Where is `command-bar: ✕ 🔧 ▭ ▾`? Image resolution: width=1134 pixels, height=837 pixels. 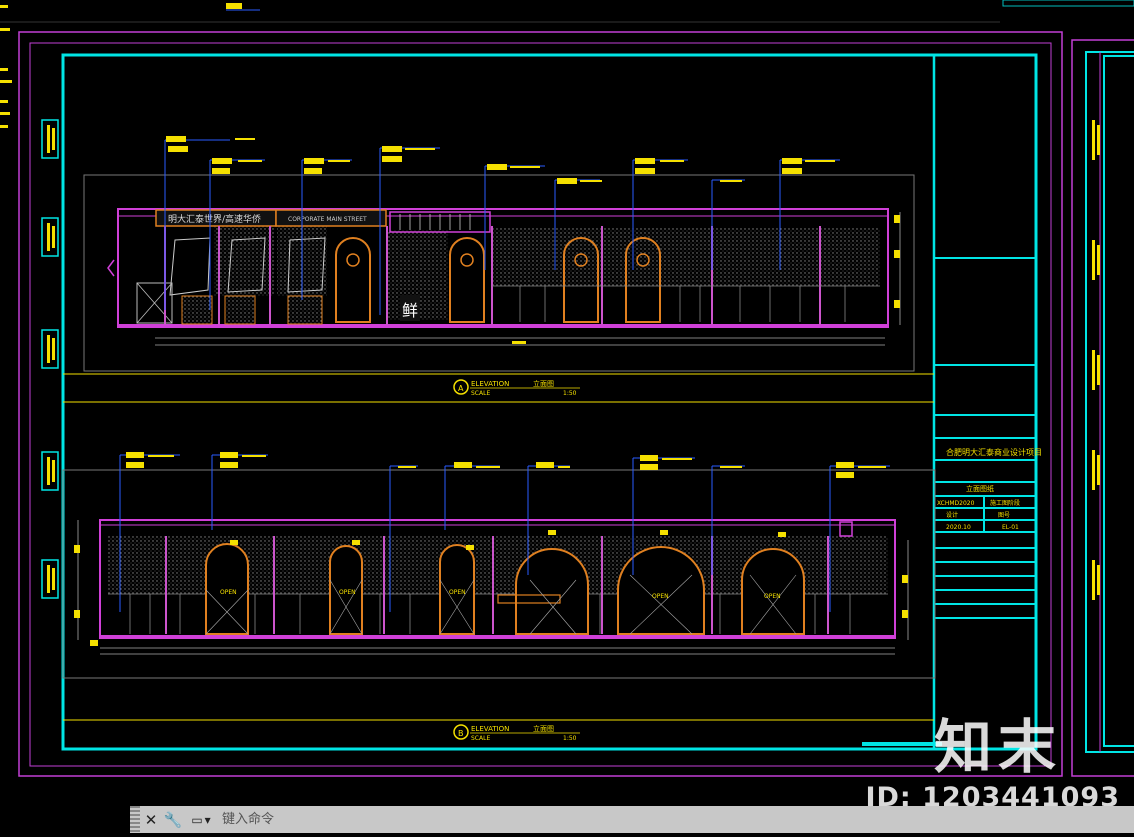
command-bar: ✕ 🔧 ▭ ▾ is located at coordinates (632, 819).